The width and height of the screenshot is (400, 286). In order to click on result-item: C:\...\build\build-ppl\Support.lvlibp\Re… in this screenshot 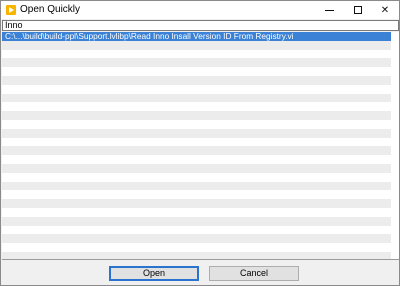, I will do `click(196, 36)`.